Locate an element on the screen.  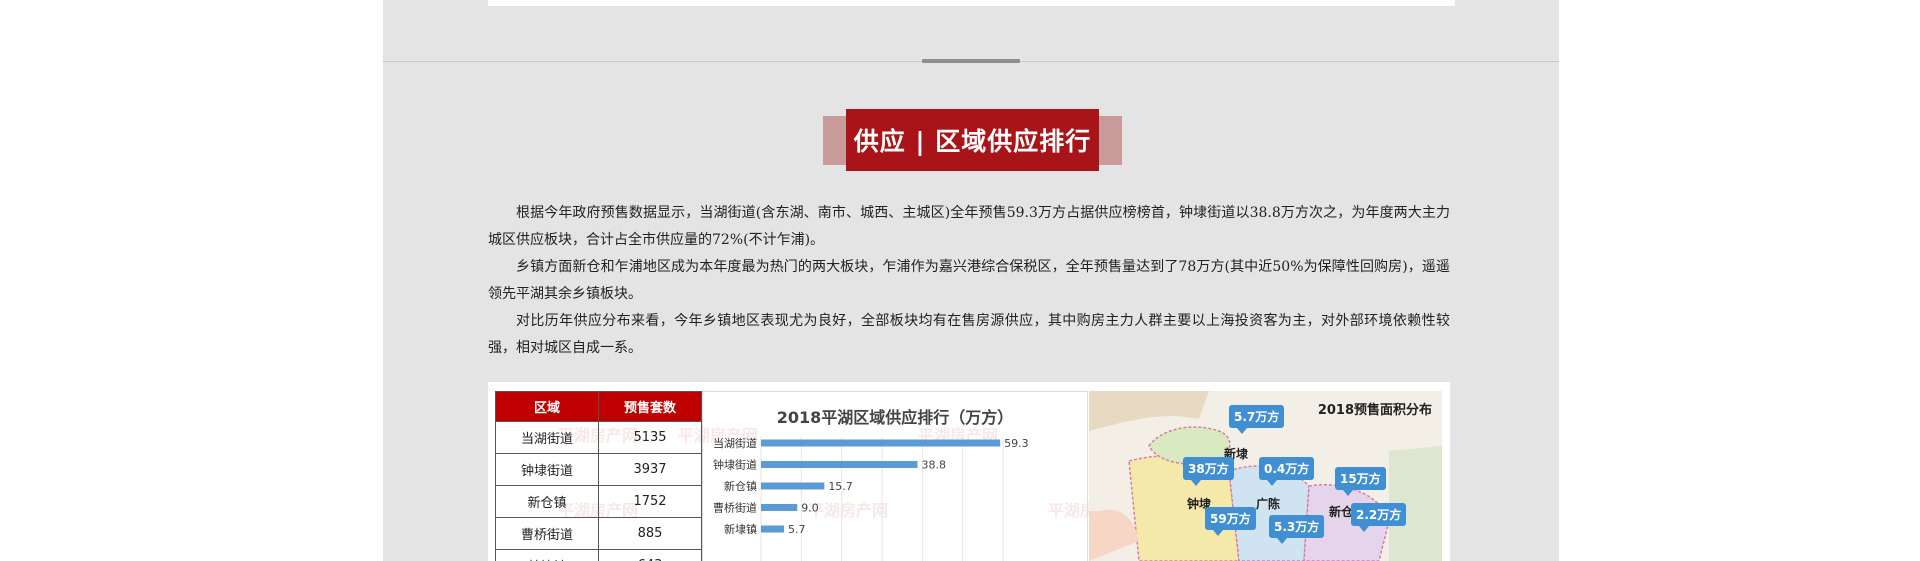
chart-category-label: 新埭镇 is located at coordinates (740, 529).